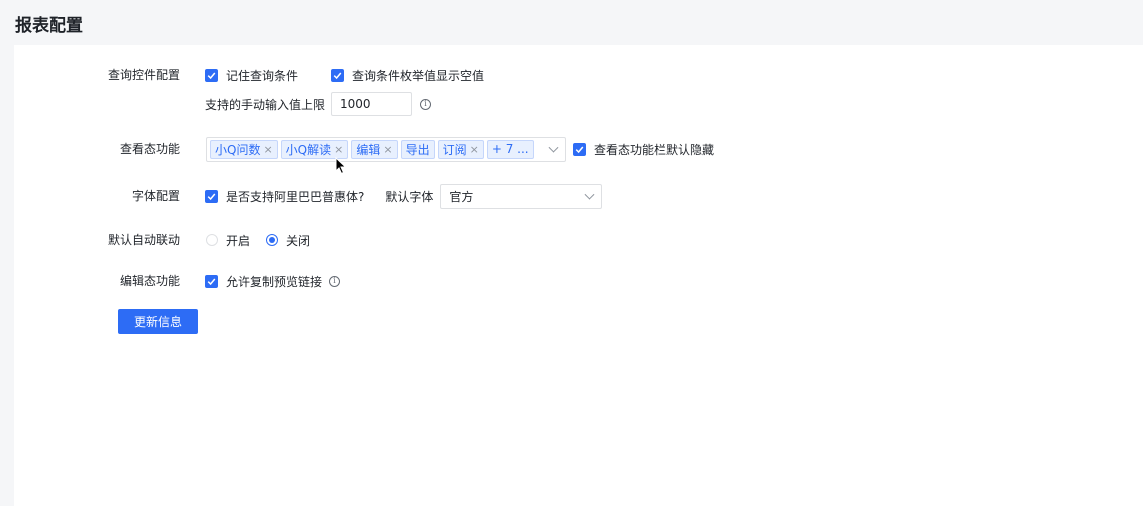 The width and height of the screenshot is (1143, 506). I want to click on alibaba-font-checkbox: 是否支持阿里巴巴普惠体?, so click(284, 196).